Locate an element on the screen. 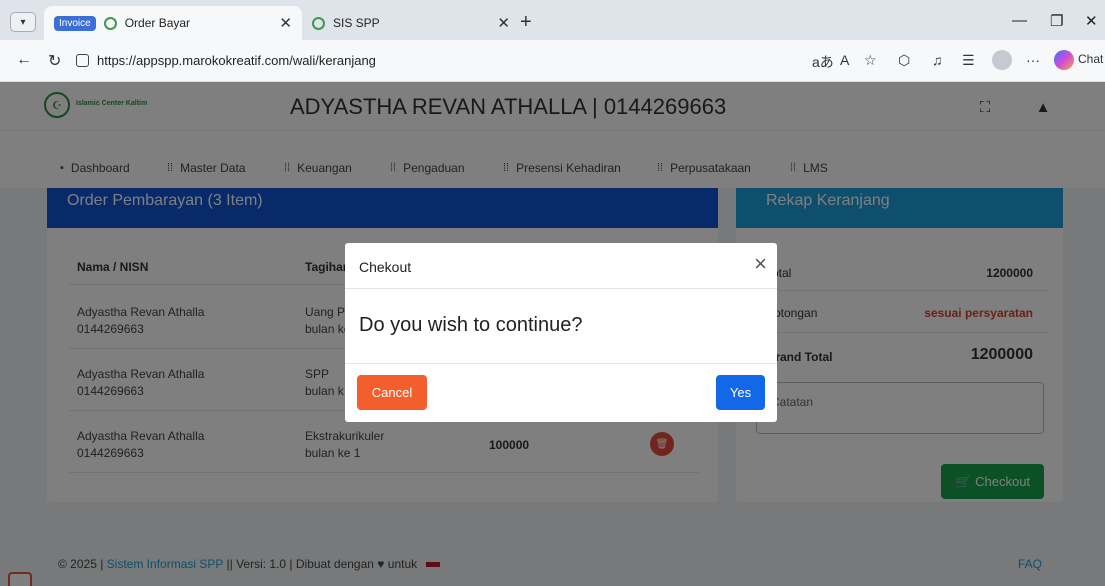 The width and height of the screenshot is (1105, 586). minimize-icon: — is located at coordinates (1019, 20).